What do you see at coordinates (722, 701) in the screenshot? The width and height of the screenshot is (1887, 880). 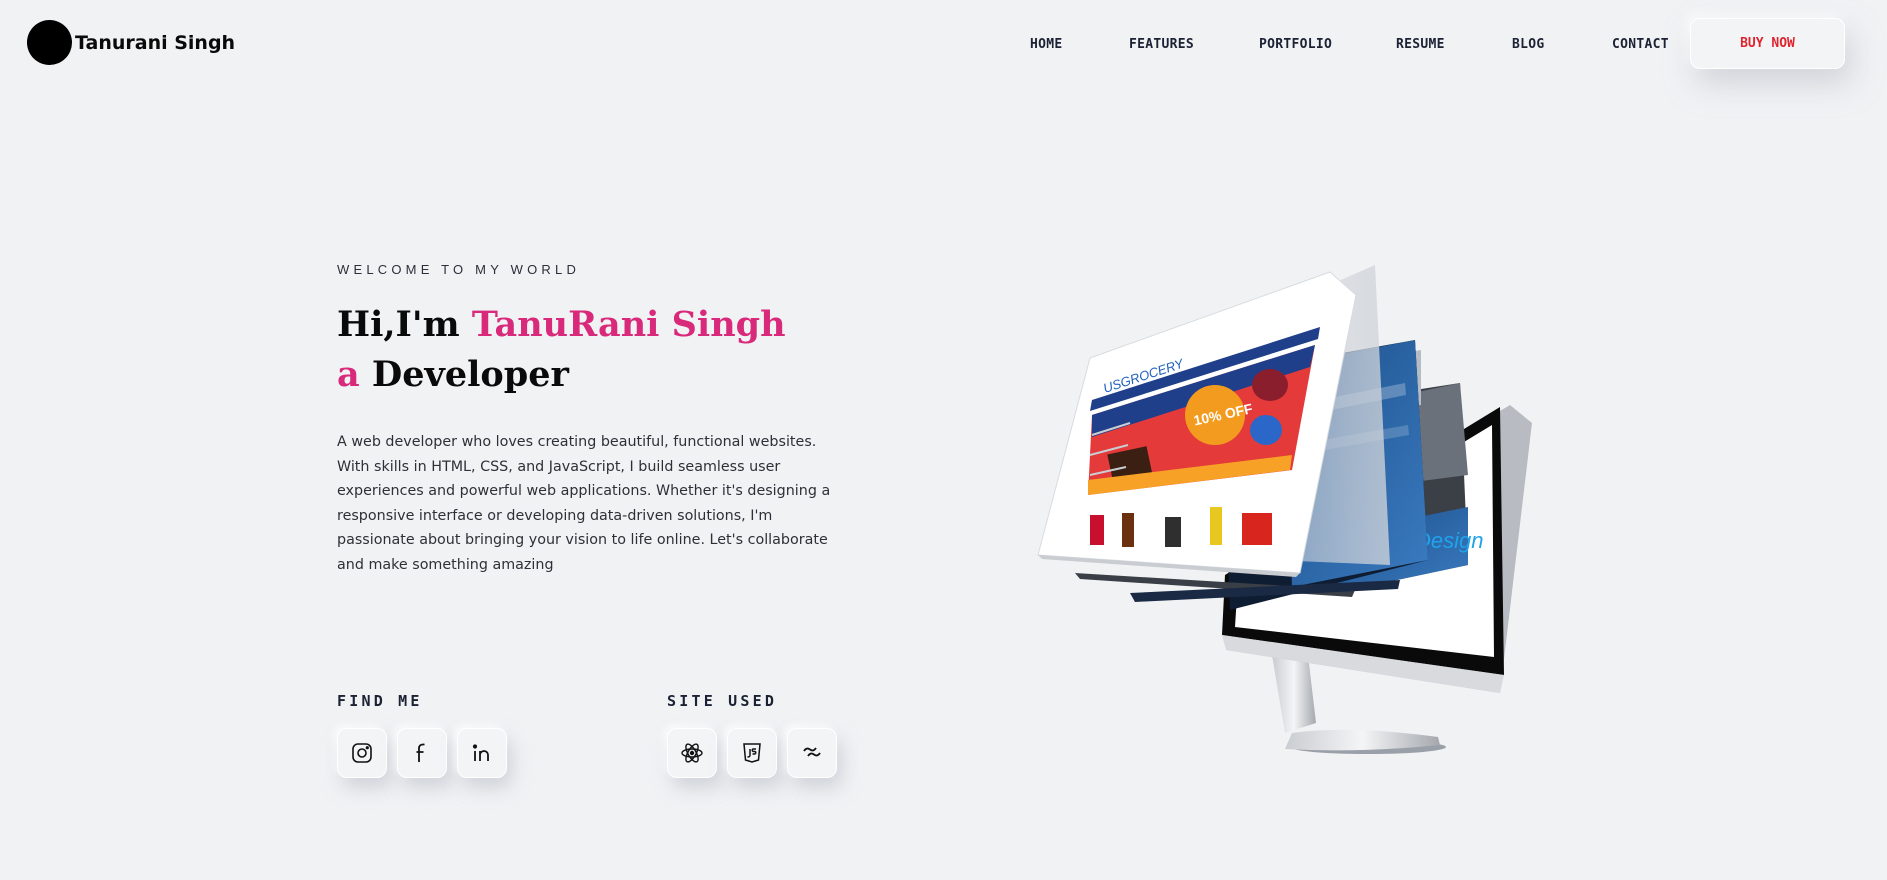 I see `site-used-label: SITE USED` at bounding box center [722, 701].